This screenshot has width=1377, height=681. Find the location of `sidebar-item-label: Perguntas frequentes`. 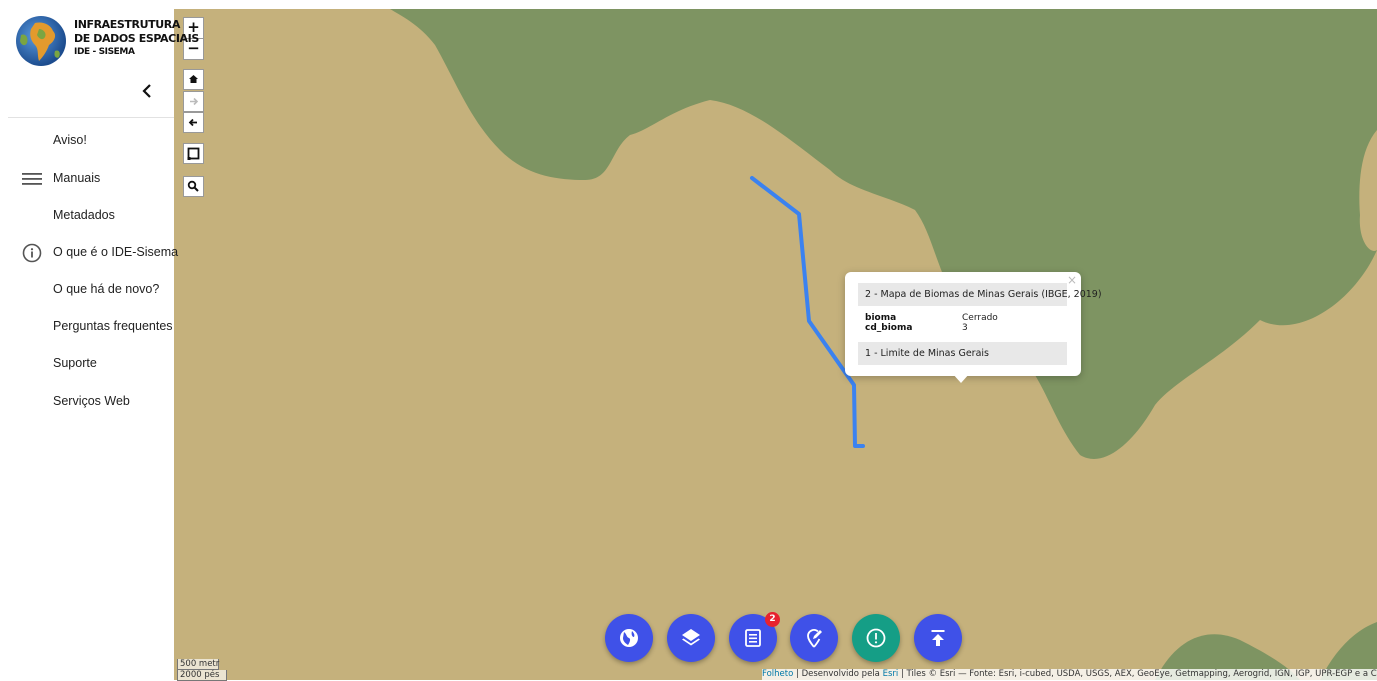

sidebar-item-label: Perguntas frequentes is located at coordinates (113, 326).